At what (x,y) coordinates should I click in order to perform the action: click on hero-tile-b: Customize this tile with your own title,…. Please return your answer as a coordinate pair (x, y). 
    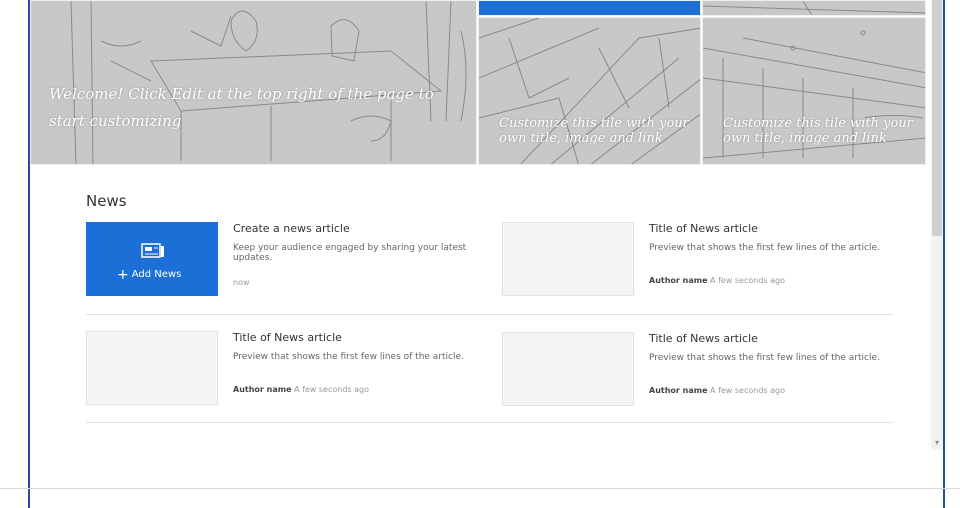
    Looking at the image, I should click on (814, 91).